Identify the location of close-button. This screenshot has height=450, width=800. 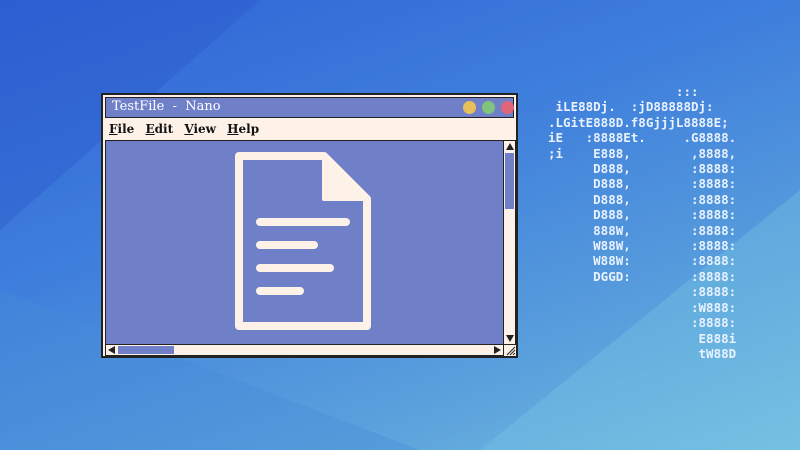
(507, 107).